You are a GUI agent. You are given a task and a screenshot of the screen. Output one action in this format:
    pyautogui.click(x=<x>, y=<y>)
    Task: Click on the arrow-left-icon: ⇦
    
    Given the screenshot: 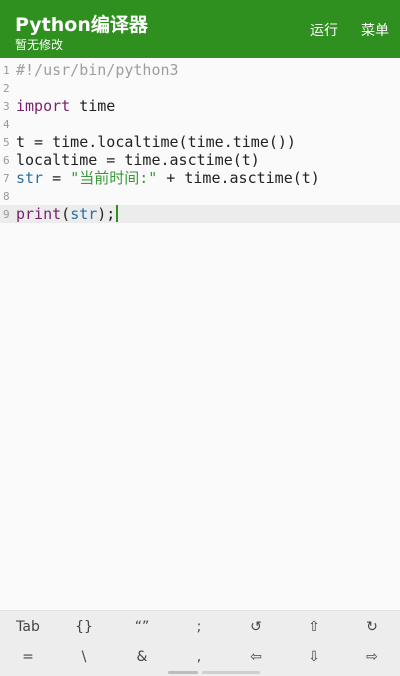 What is the action you would take?
    pyautogui.click(x=256, y=657)
    